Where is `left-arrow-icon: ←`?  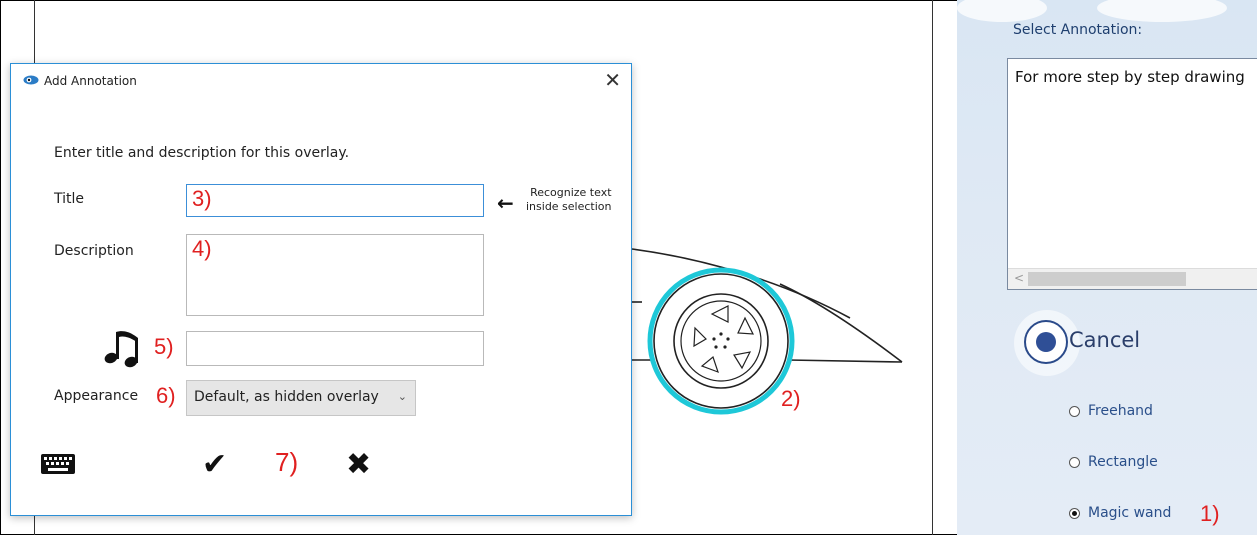
left-arrow-icon: ← is located at coordinates (505, 203).